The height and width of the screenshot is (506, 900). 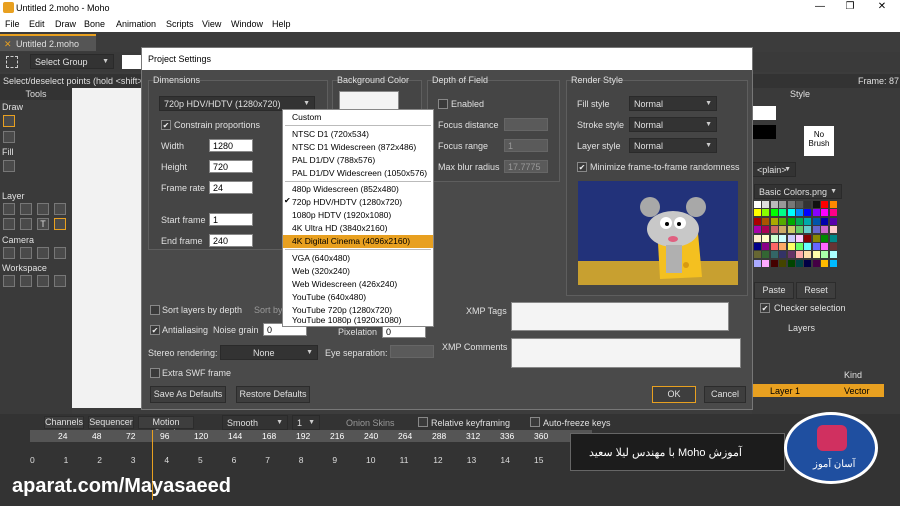 What do you see at coordinates (111, 422) in the screenshot?
I see `tab-sequencer: Sequencer` at bounding box center [111, 422].